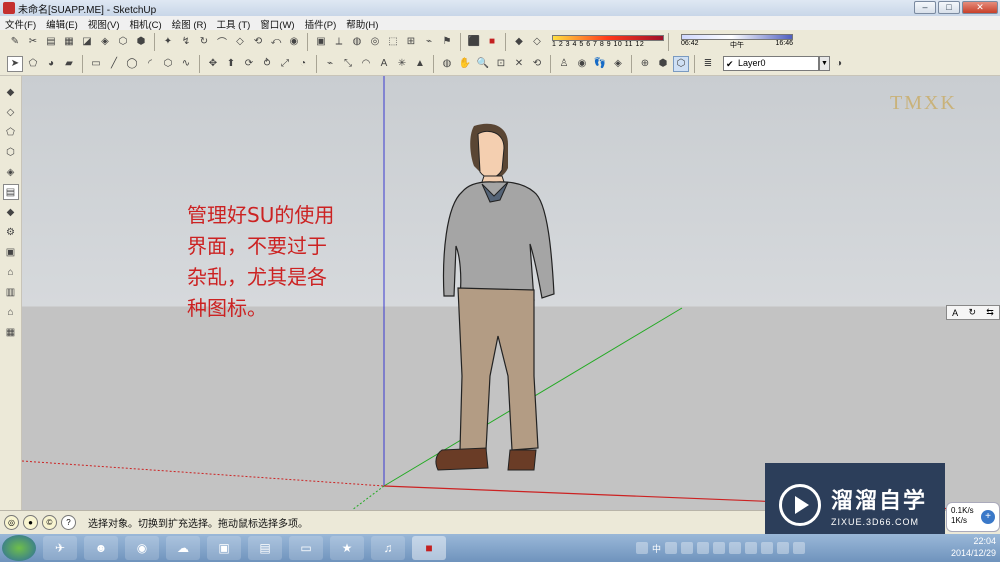  Describe the element at coordinates (447, 42) in the screenshot. I see `plugin-tool-icon: ⚑` at that location.